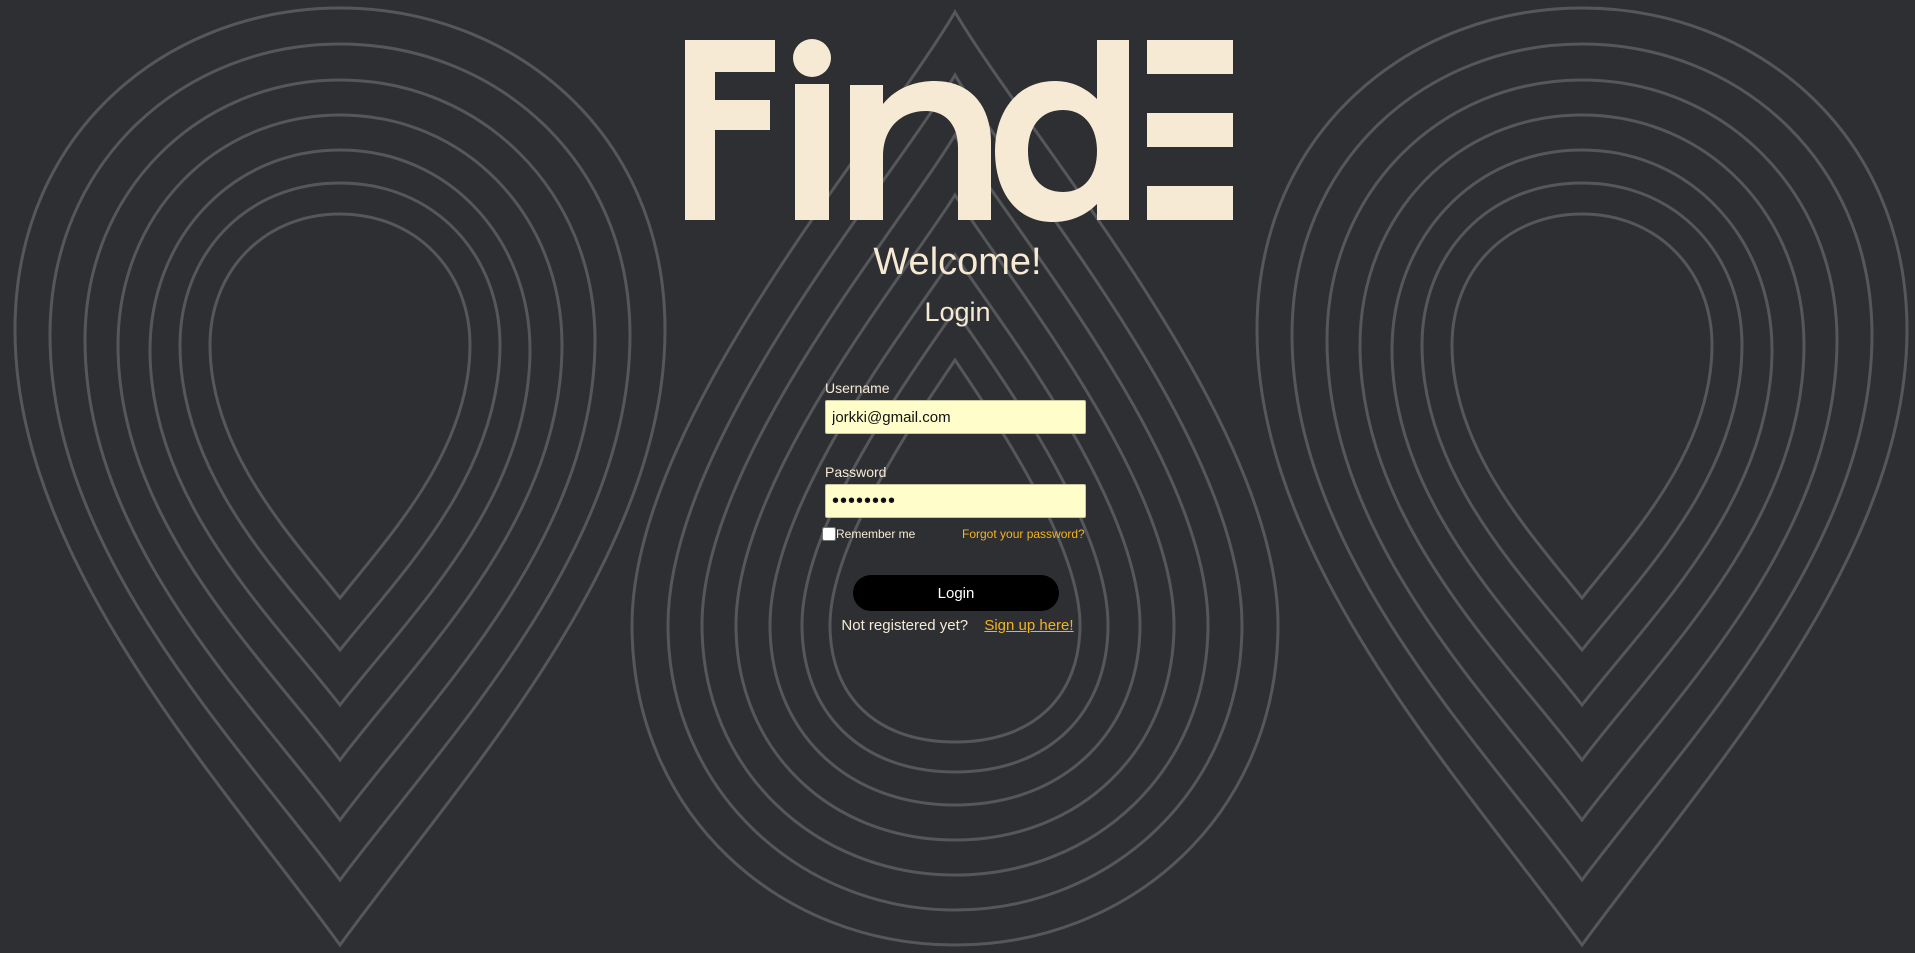  I want to click on finde-logo, so click(959, 130).